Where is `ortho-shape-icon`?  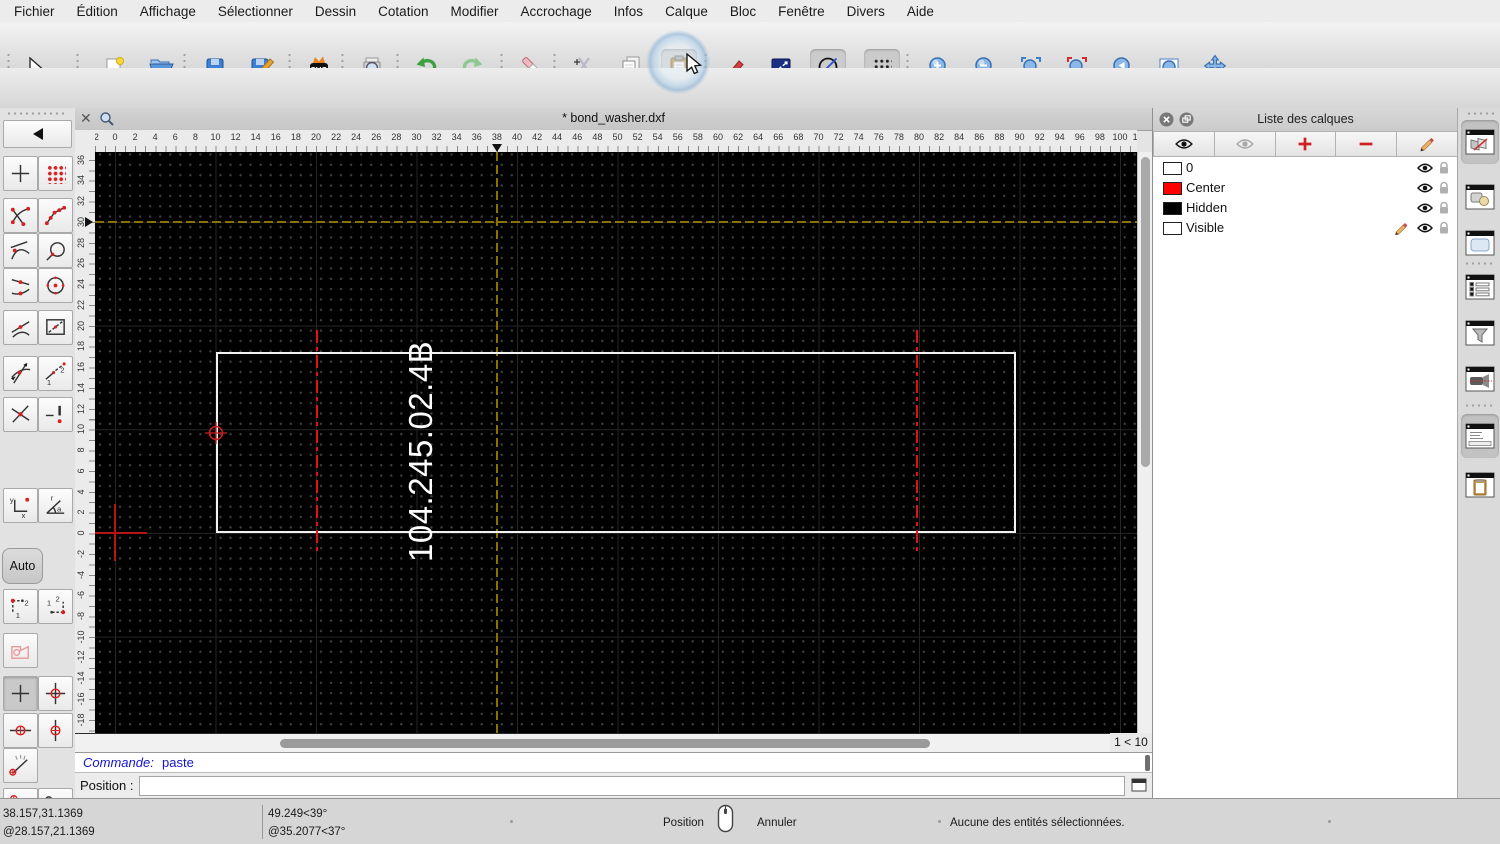 ortho-shape-icon is located at coordinates (20, 652).